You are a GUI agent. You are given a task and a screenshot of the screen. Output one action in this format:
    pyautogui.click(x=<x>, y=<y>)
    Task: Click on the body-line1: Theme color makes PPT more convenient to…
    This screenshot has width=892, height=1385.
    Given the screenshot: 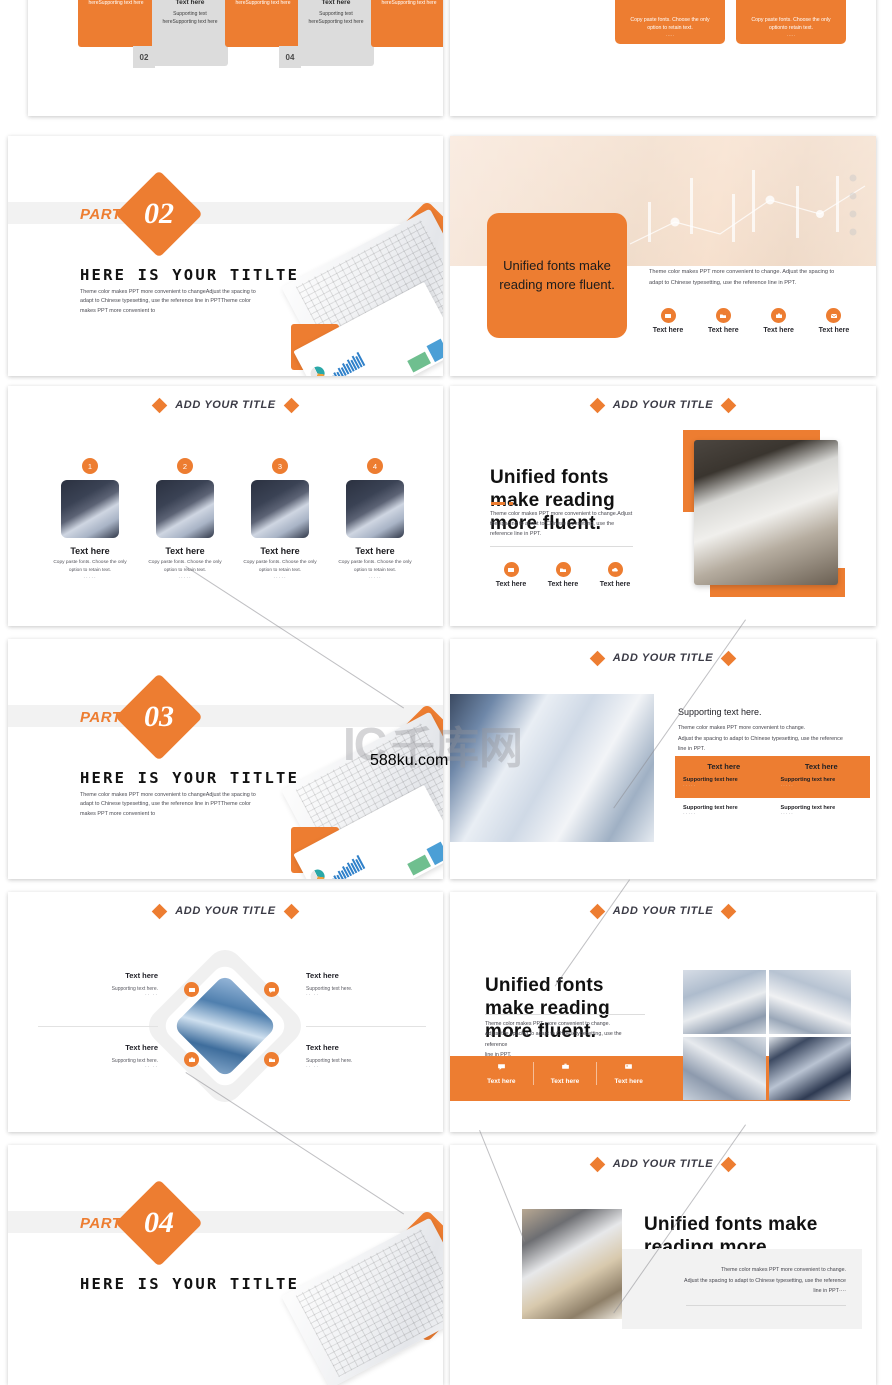 What is the action you would take?
    pyautogui.click(x=783, y=1270)
    